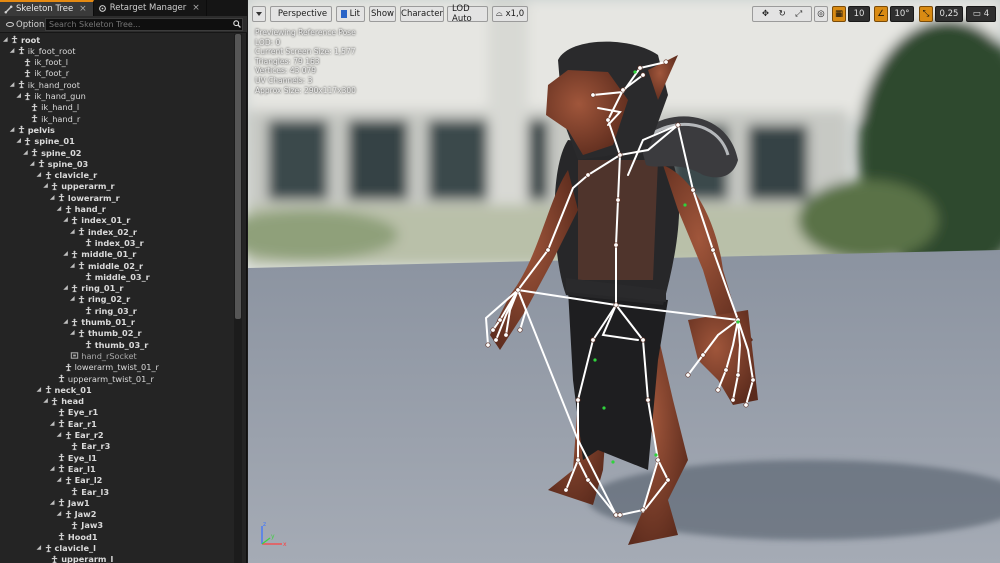 The height and width of the screenshot is (563, 1000). Describe the element at coordinates (949, 14) in the screenshot. I see `scale-snap-value: 0,25` at that location.